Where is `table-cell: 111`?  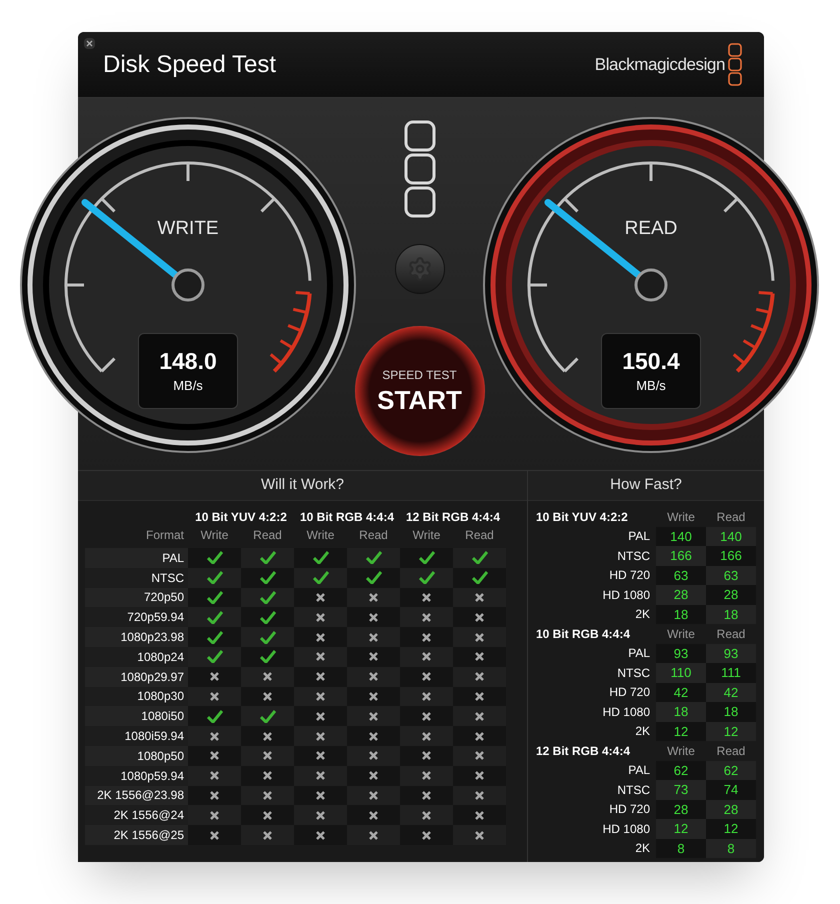 table-cell: 111 is located at coordinates (731, 672).